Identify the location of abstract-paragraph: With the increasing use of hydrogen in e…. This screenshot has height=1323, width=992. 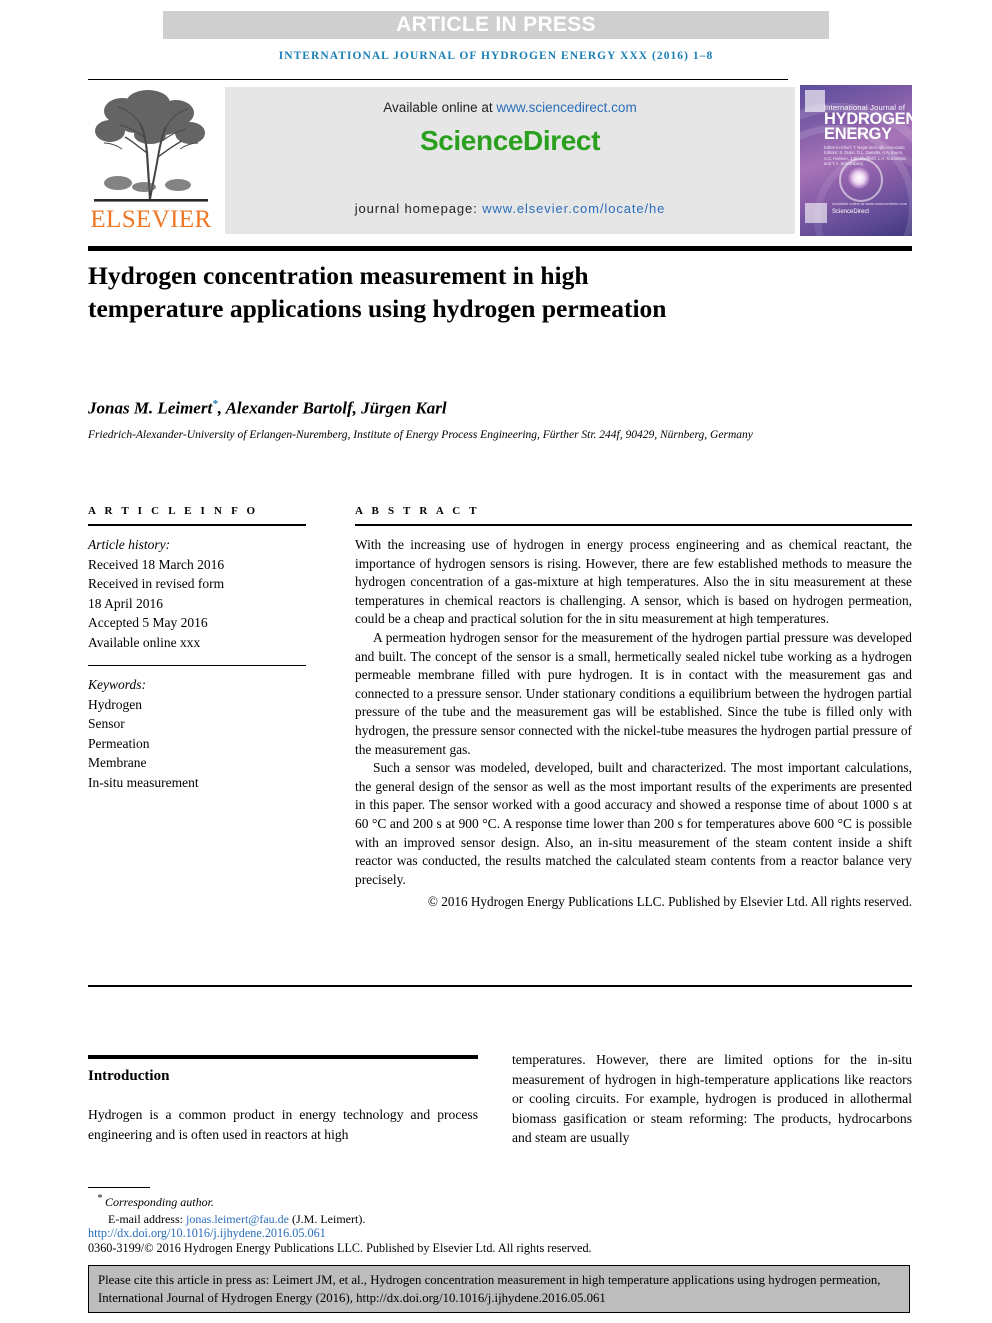
(633, 582).